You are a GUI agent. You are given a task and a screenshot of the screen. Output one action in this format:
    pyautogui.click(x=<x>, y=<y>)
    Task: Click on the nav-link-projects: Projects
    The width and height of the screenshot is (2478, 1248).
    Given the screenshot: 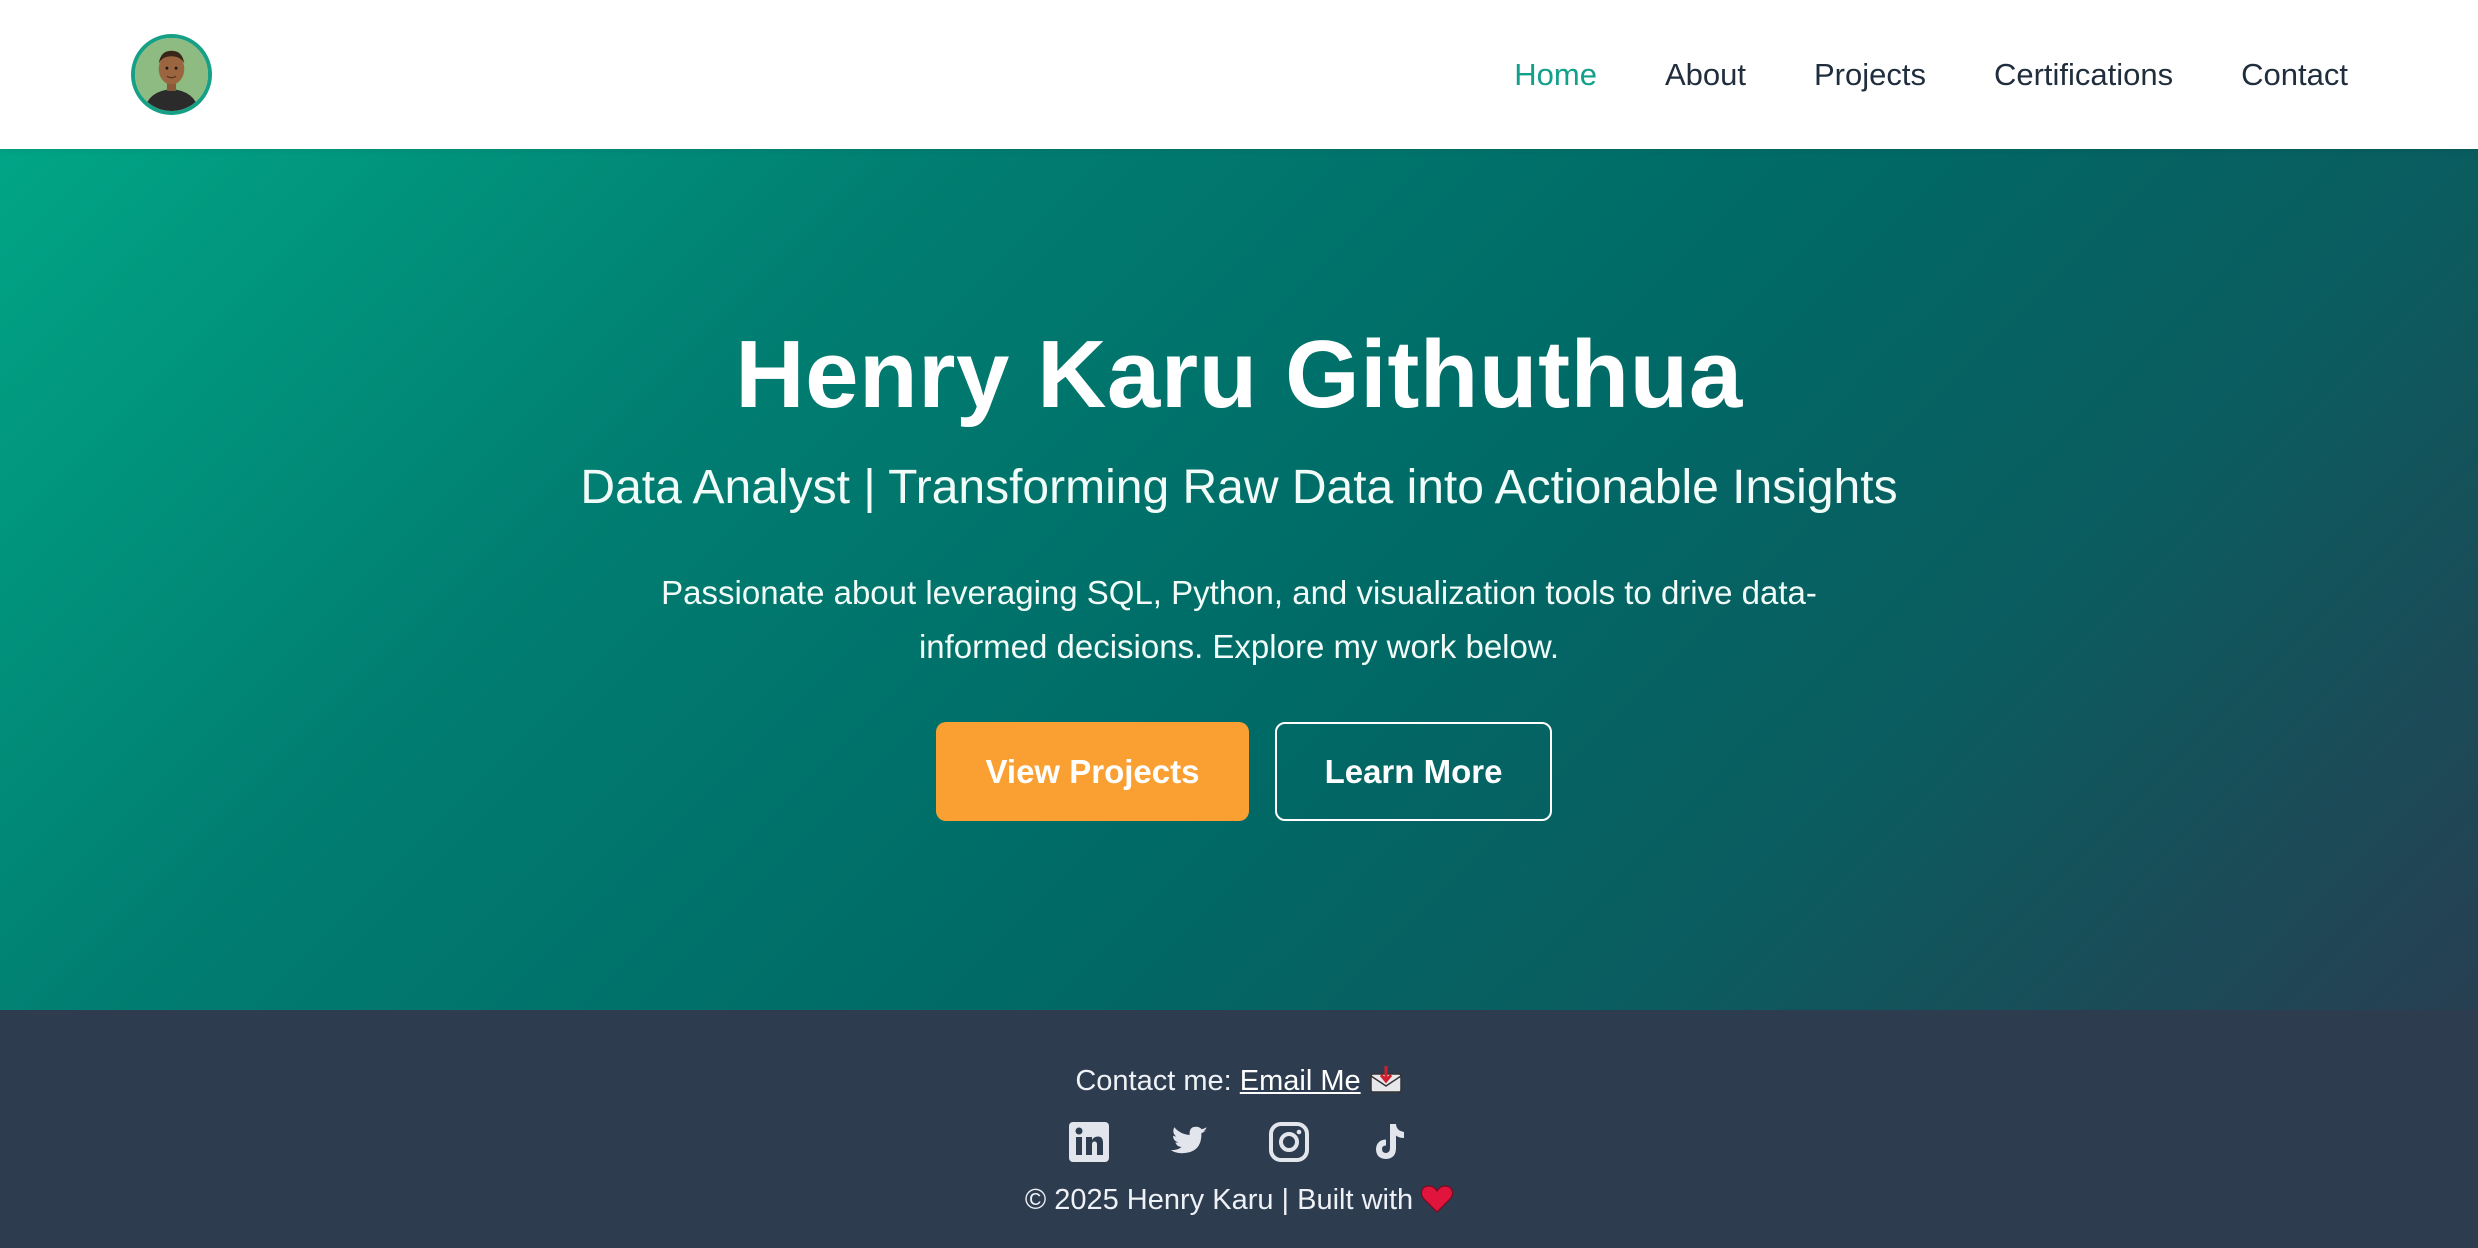 What is the action you would take?
    pyautogui.click(x=1870, y=74)
    